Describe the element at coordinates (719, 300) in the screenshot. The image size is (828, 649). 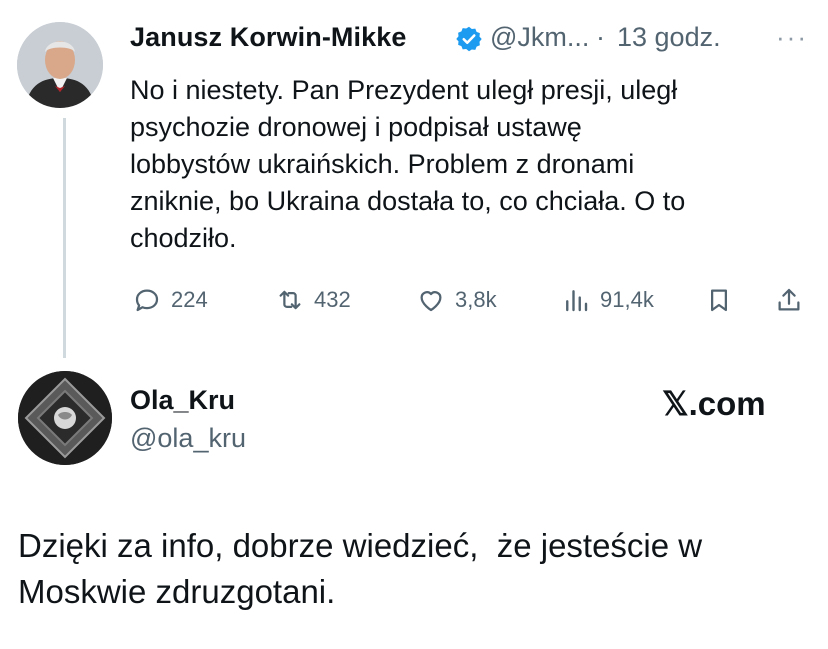
I see `bookmark-icon` at that location.